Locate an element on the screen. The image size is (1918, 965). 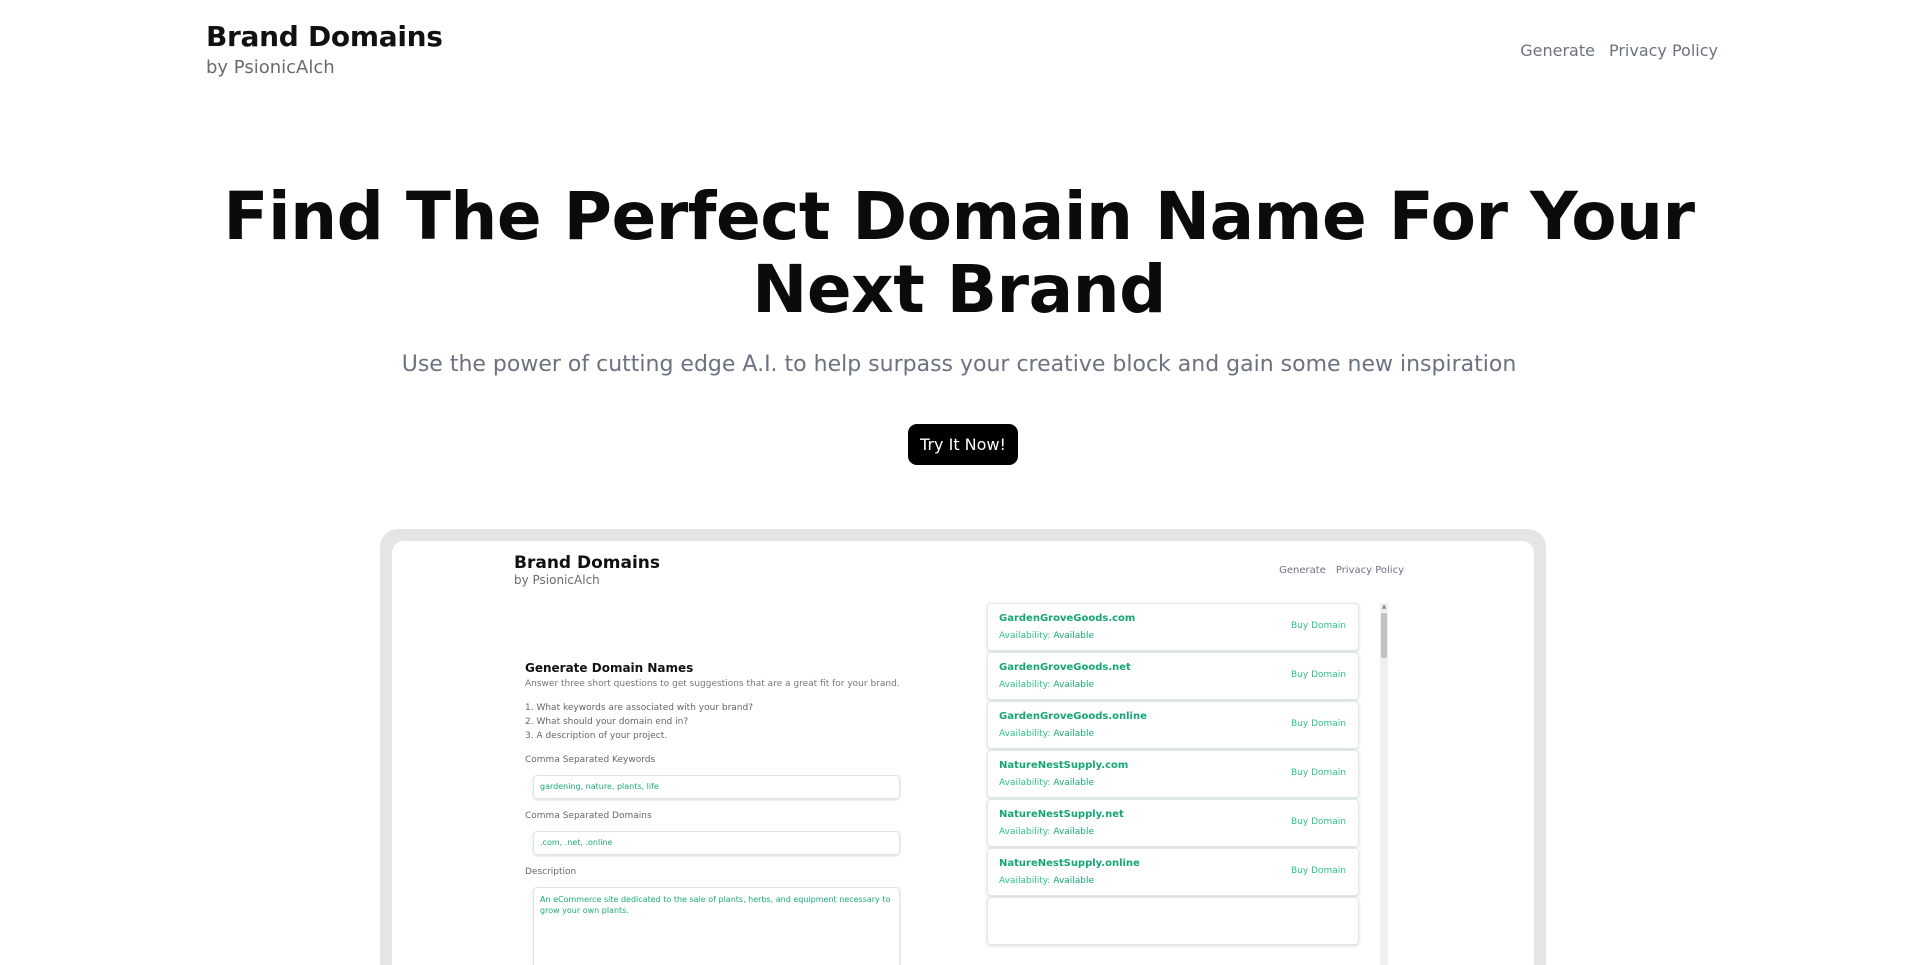
result-domain: NatureNestSupply.net is located at coordinates (1061, 814).